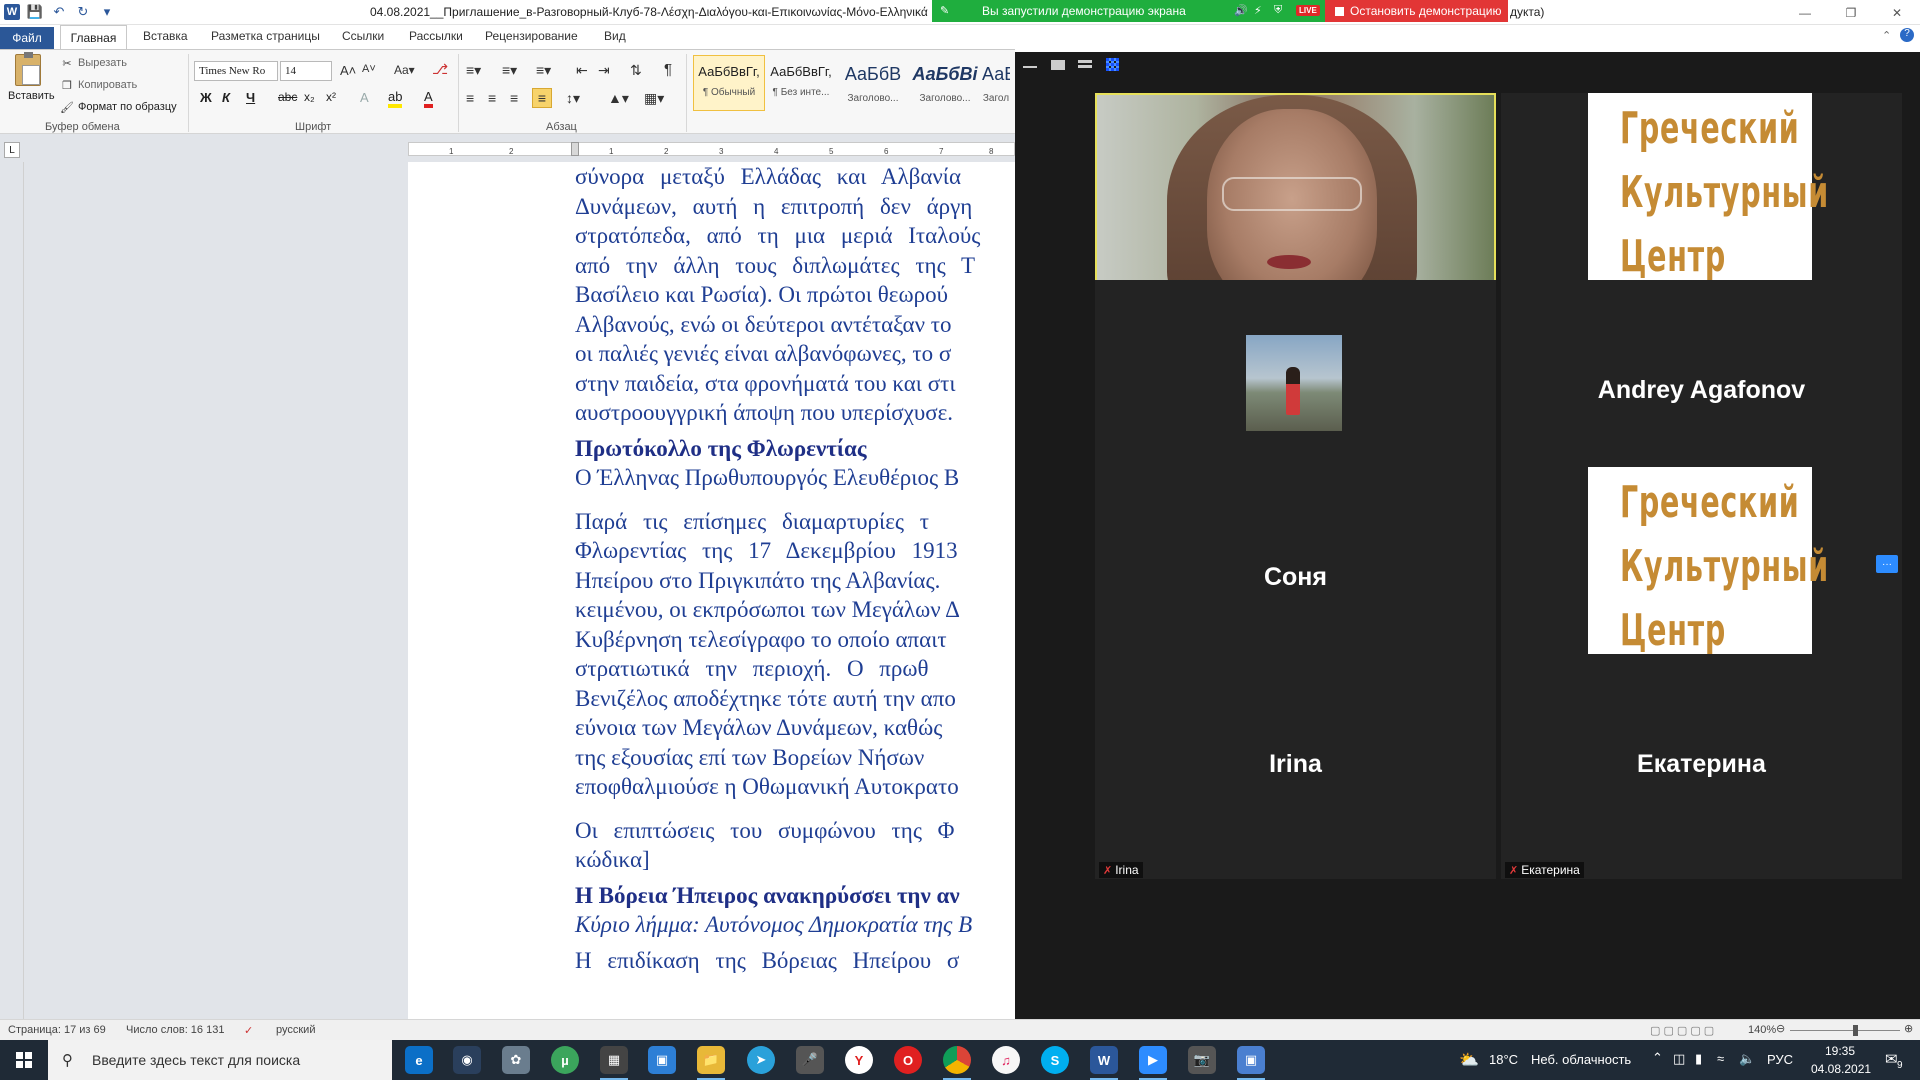  What do you see at coordinates (795, 478) in the screenshot?
I see `document-line: Ο Έλληνας Πρωθυπουργός Ελευθέριος Β` at bounding box center [795, 478].